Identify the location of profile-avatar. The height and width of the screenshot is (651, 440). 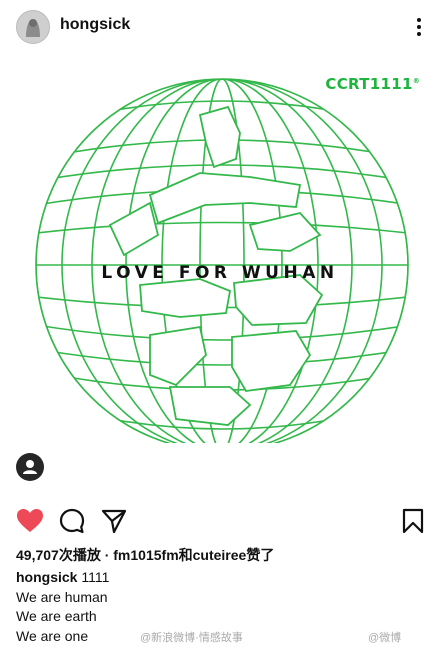
(33, 27).